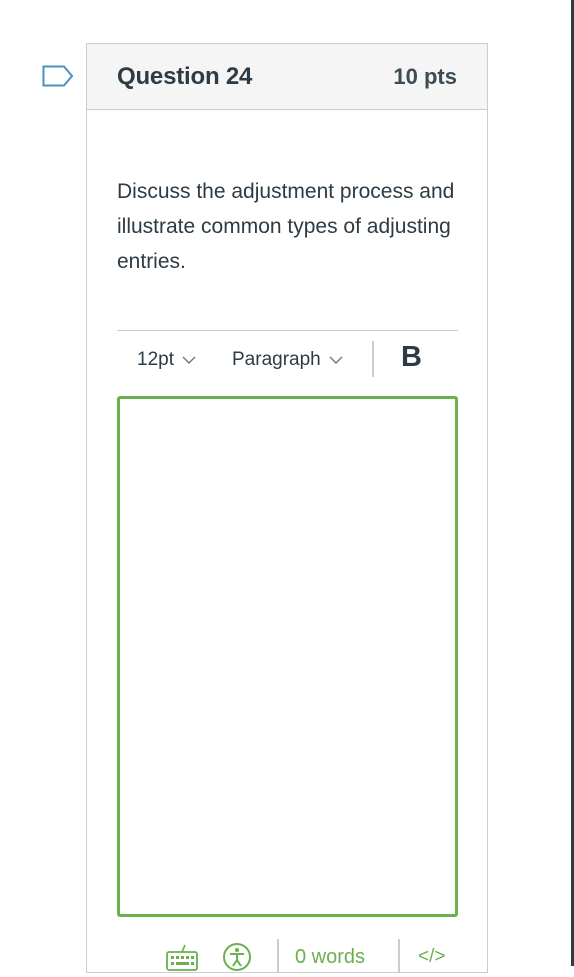  What do you see at coordinates (182, 957) in the screenshot?
I see `keyboard-icon` at bounding box center [182, 957].